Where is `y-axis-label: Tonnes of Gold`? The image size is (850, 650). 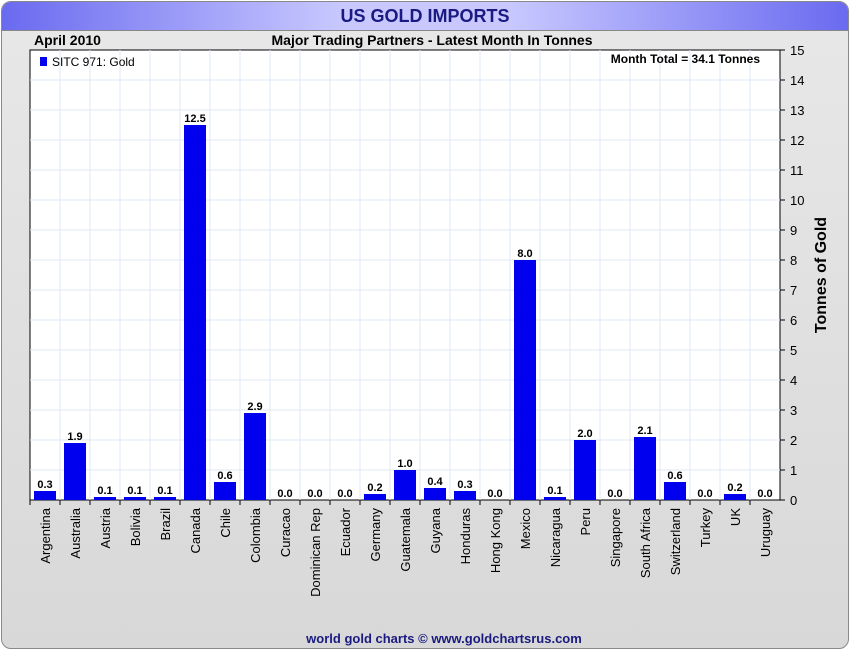
y-axis-label: Tonnes of Gold is located at coordinates (821, 275).